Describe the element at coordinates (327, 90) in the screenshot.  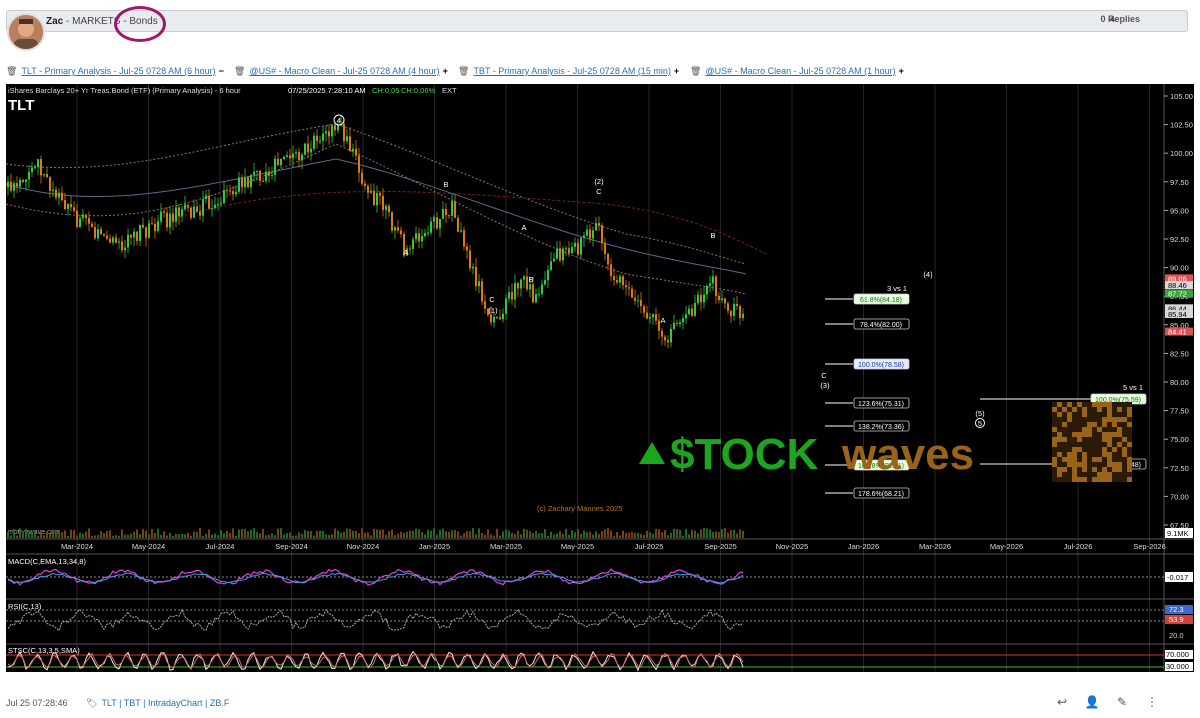
I see `chart-datetime: 07/25/2025 7:28:10 AM` at that location.